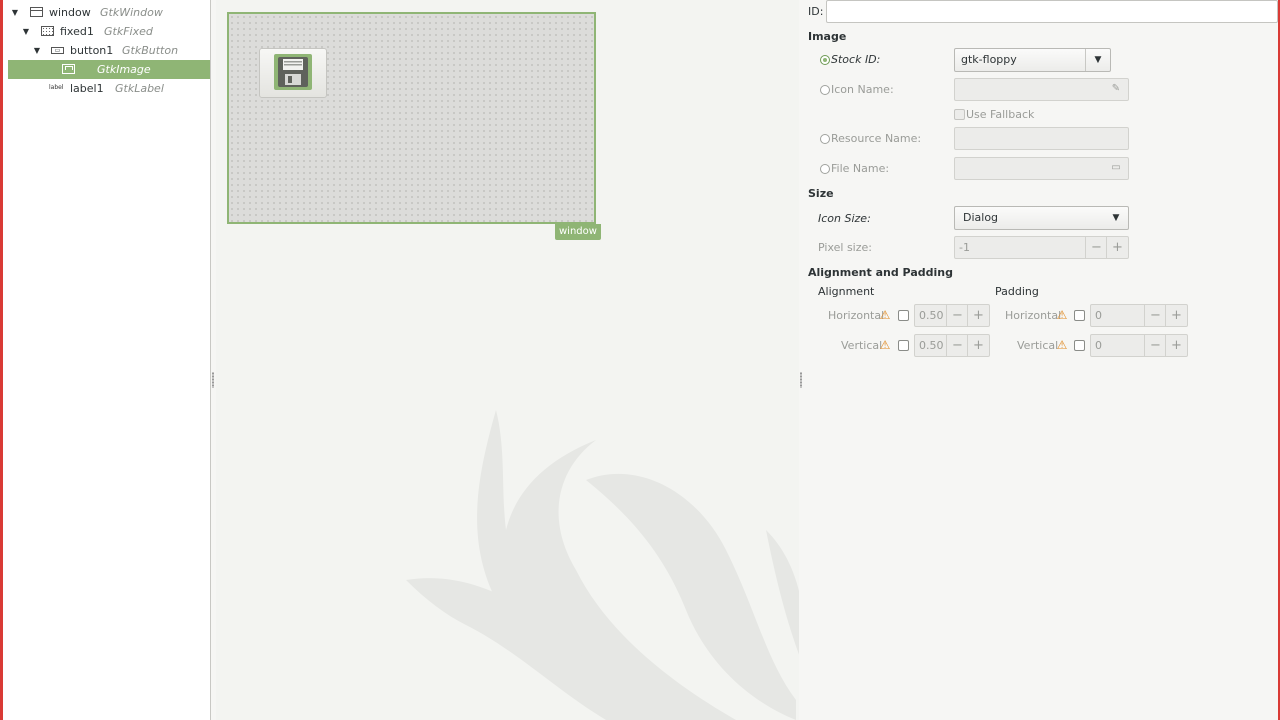 Image resolution: width=1280 pixels, height=720 pixels. Describe the element at coordinates (124, 69) in the screenshot. I see `tree-row-type: GtkImage` at that location.